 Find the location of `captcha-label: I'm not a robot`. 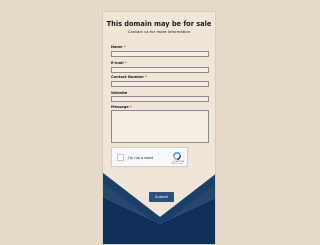

captcha-label: I'm not a robot is located at coordinates (141, 158).